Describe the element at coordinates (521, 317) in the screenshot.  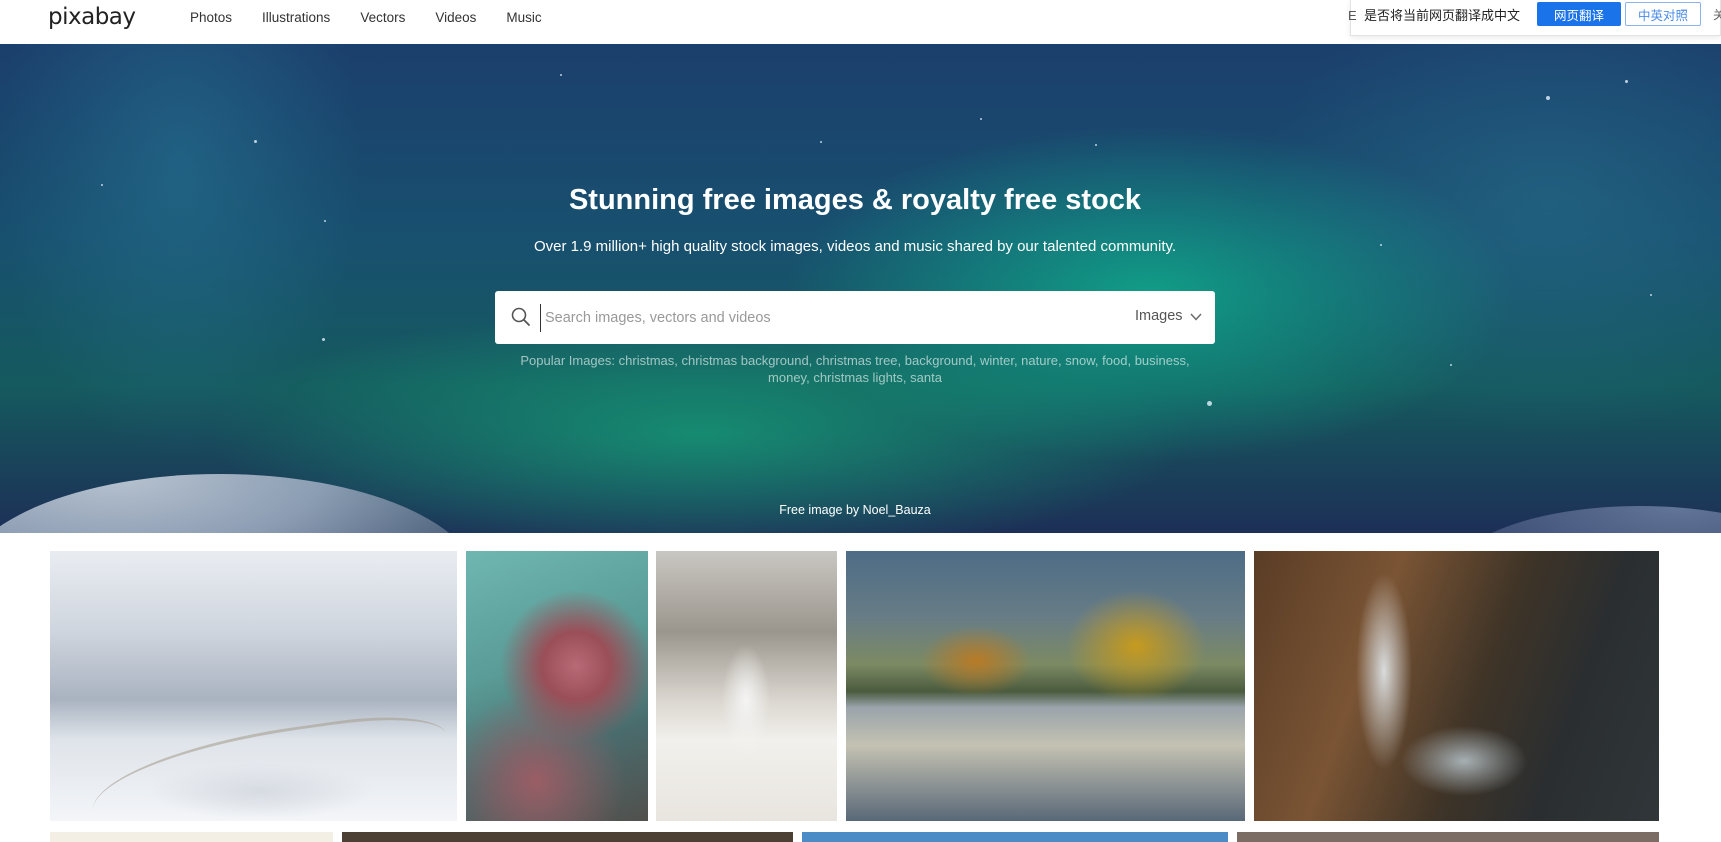
I see `search-icon` at that location.